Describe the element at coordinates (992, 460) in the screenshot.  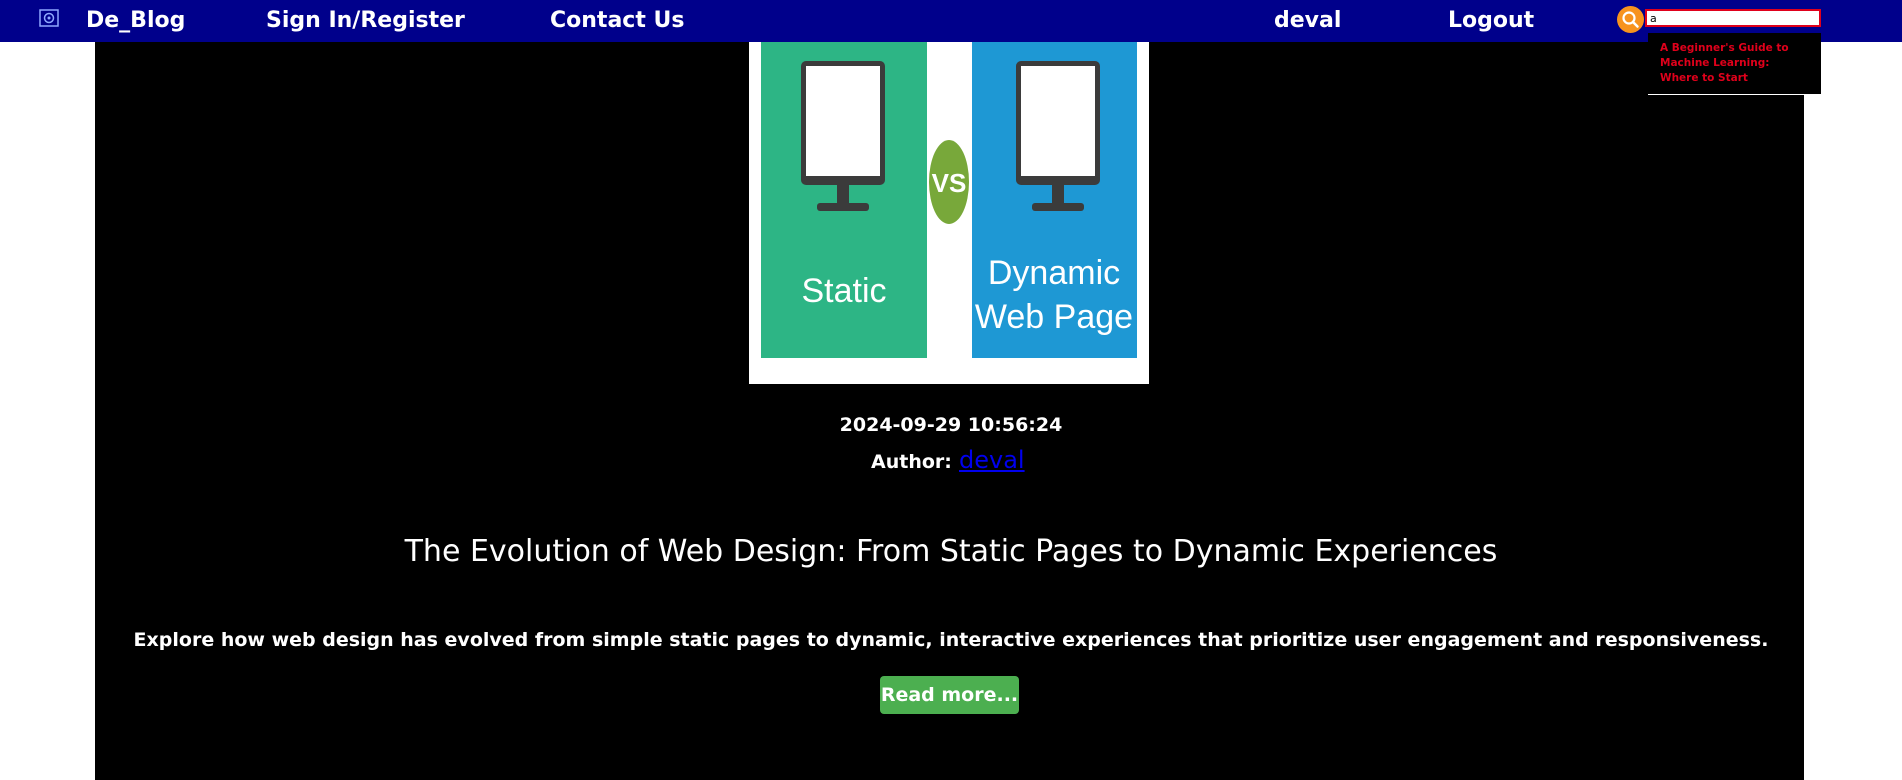
I see `author-link: deval` at that location.